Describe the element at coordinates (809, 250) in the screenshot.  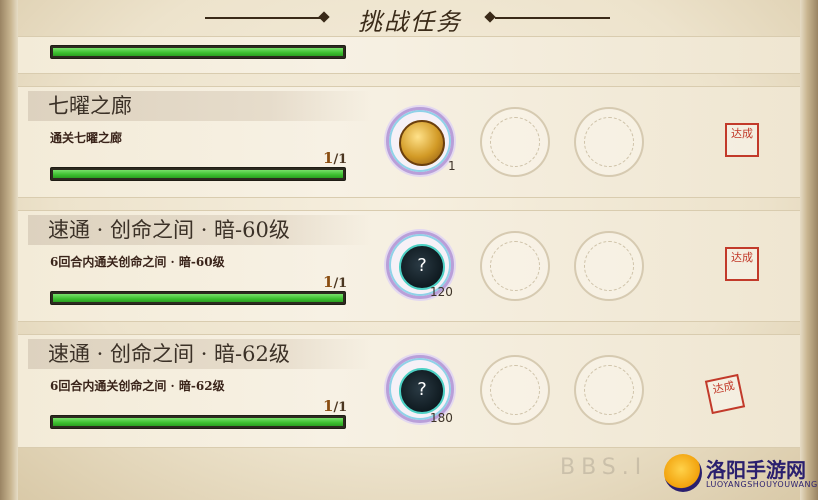
I see `right-frame-border` at that location.